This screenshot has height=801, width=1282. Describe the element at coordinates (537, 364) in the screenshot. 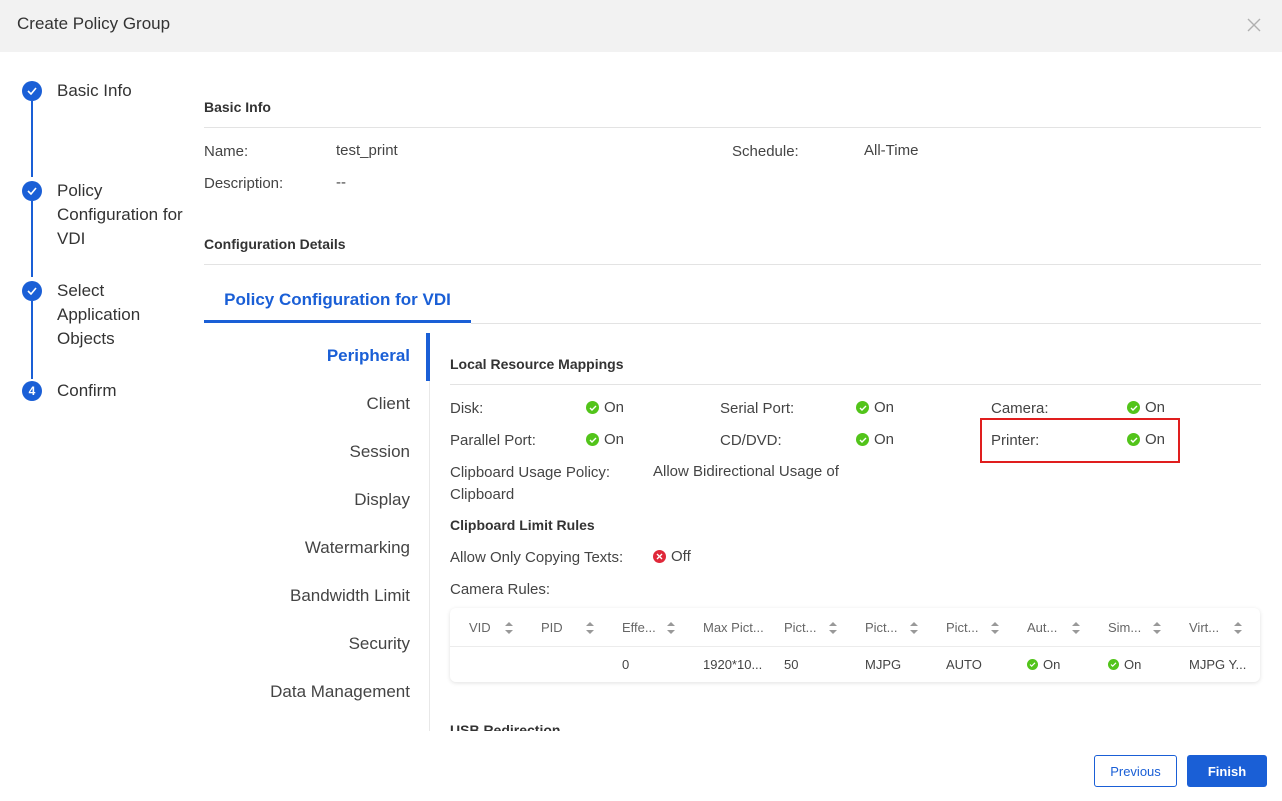

I see `local-resource-mappings-title: Local Resource Mappings` at that location.